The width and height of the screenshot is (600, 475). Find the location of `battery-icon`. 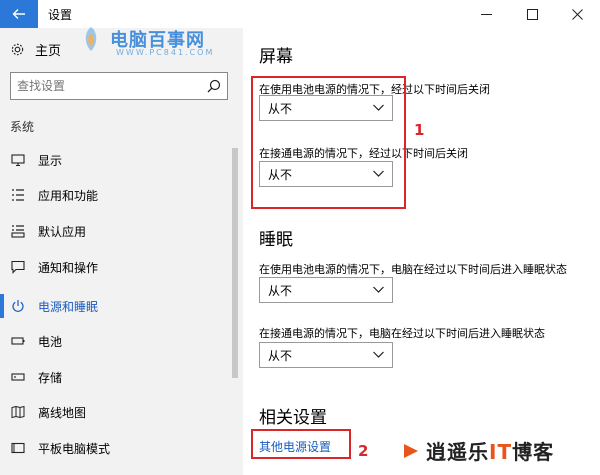

battery-icon is located at coordinates (18, 341).